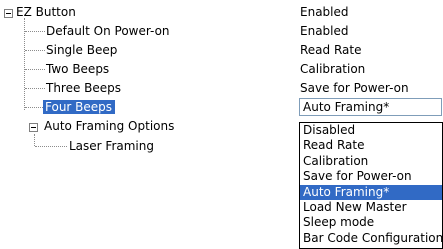 The image size is (443, 249). Describe the element at coordinates (354, 88) in the screenshot. I see `value-three-beeps: Save for Power-on` at that location.